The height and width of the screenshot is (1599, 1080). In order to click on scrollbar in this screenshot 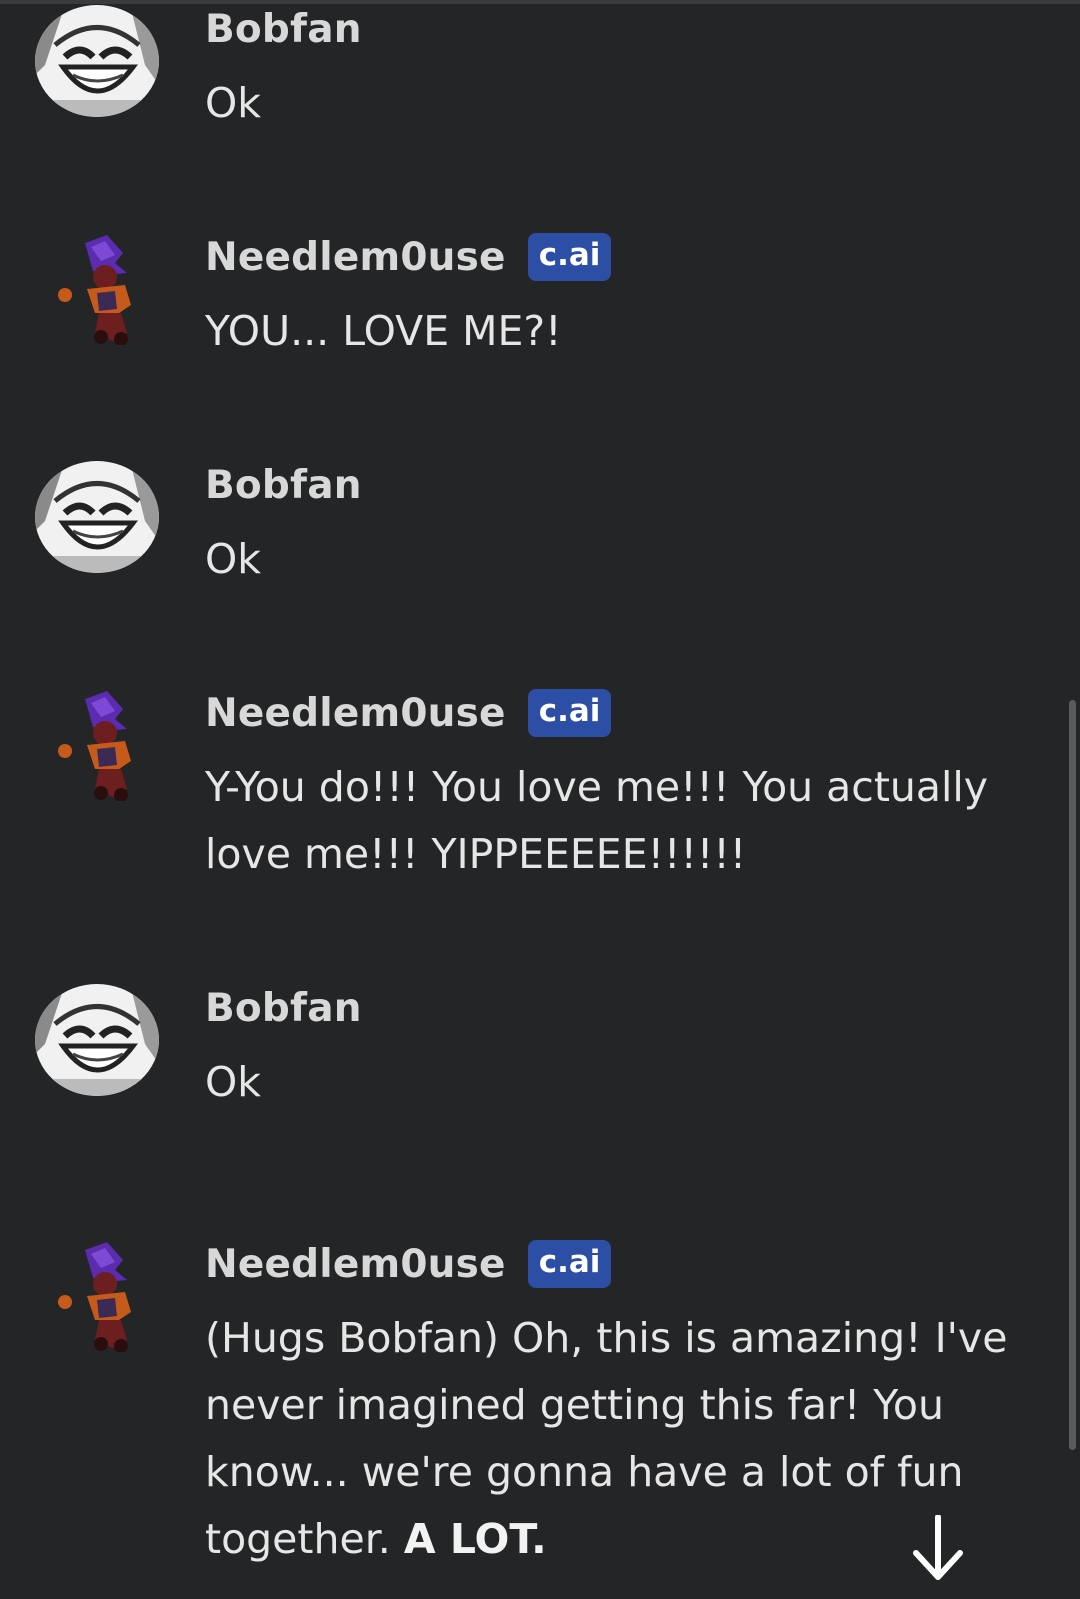, I will do `click(1072, 1075)`.